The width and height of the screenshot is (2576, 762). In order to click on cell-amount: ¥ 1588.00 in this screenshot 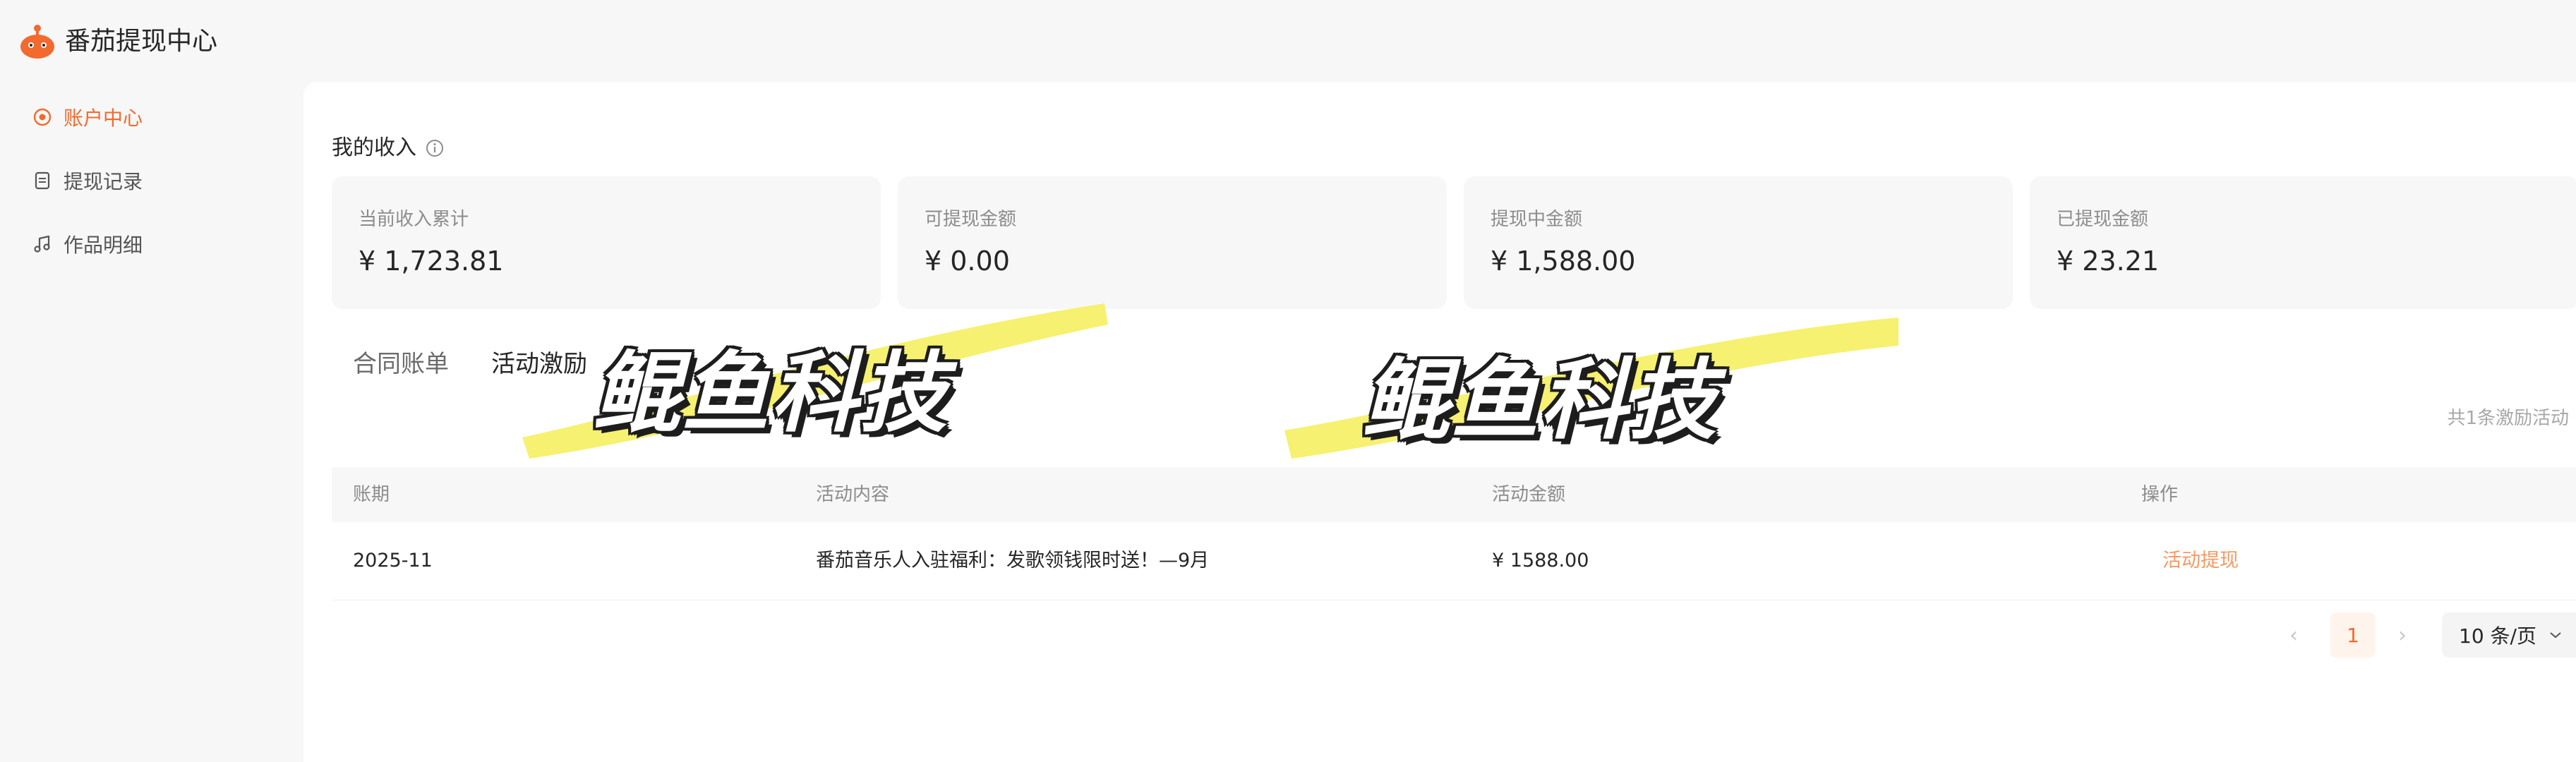, I will do `click(1540, 561)`.